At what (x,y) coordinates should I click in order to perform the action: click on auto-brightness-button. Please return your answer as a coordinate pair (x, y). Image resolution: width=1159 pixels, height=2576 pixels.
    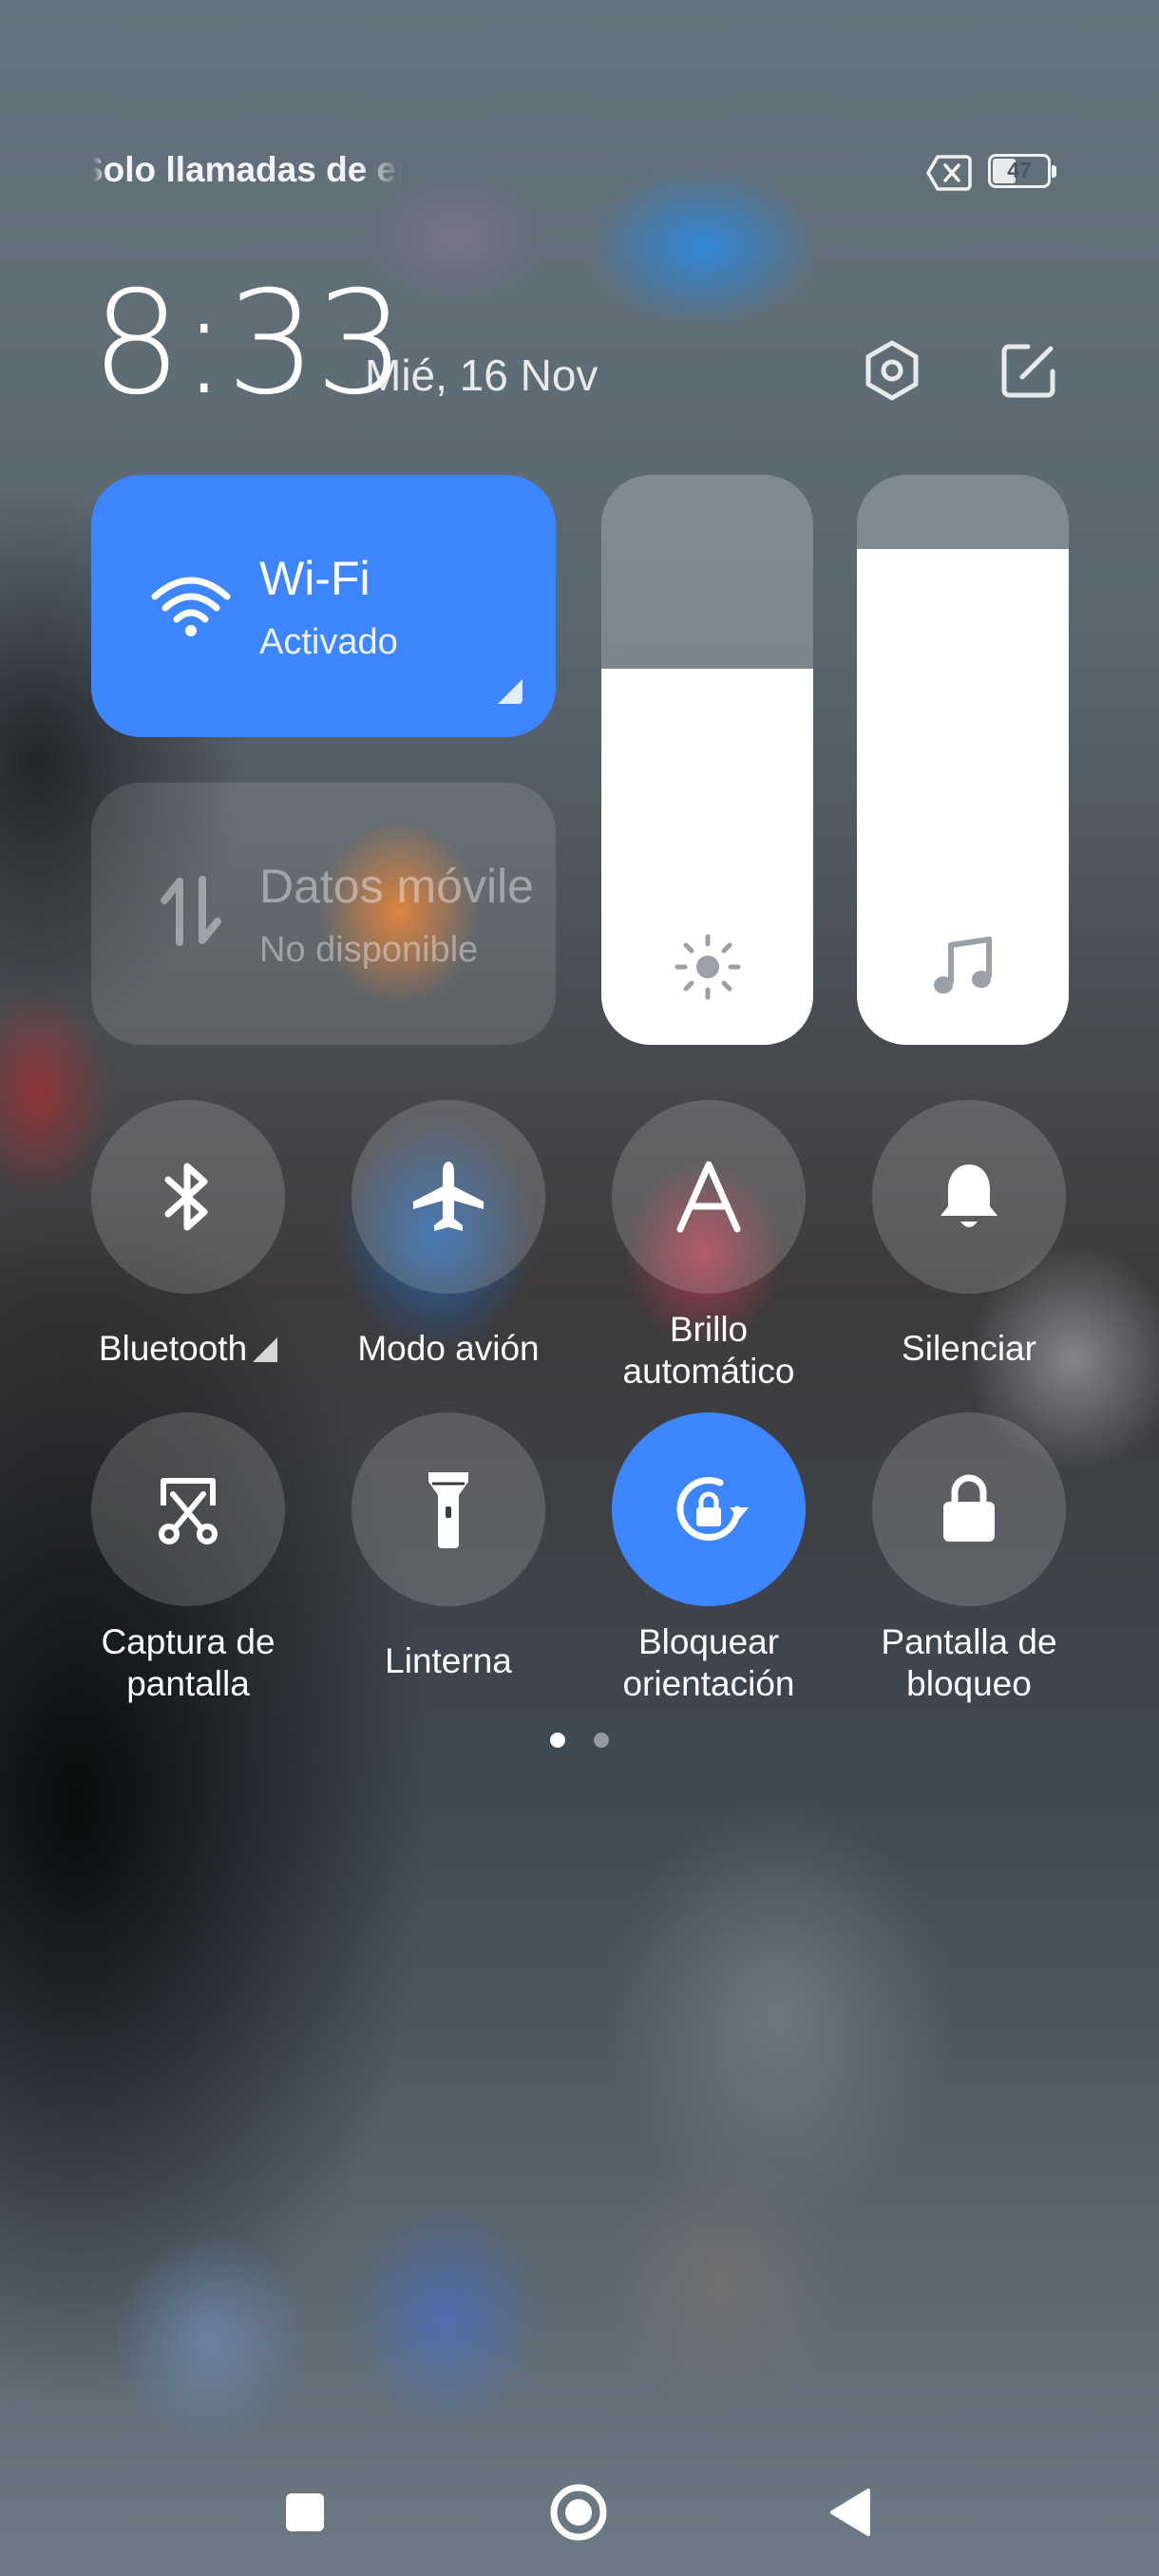
    Looking at the image, I should click on (709, 1197).